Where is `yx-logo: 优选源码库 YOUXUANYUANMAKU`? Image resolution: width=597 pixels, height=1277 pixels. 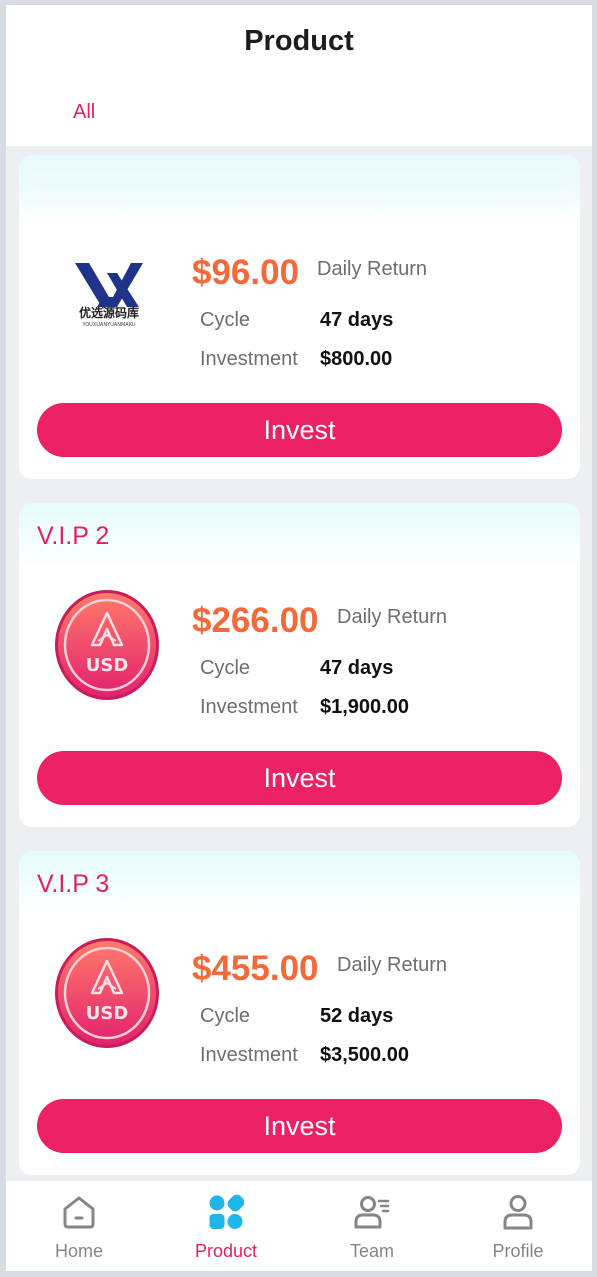
yx-logo: 优选源码库 YOUXUANYUANMAKU is located at coordinates (109, 295).